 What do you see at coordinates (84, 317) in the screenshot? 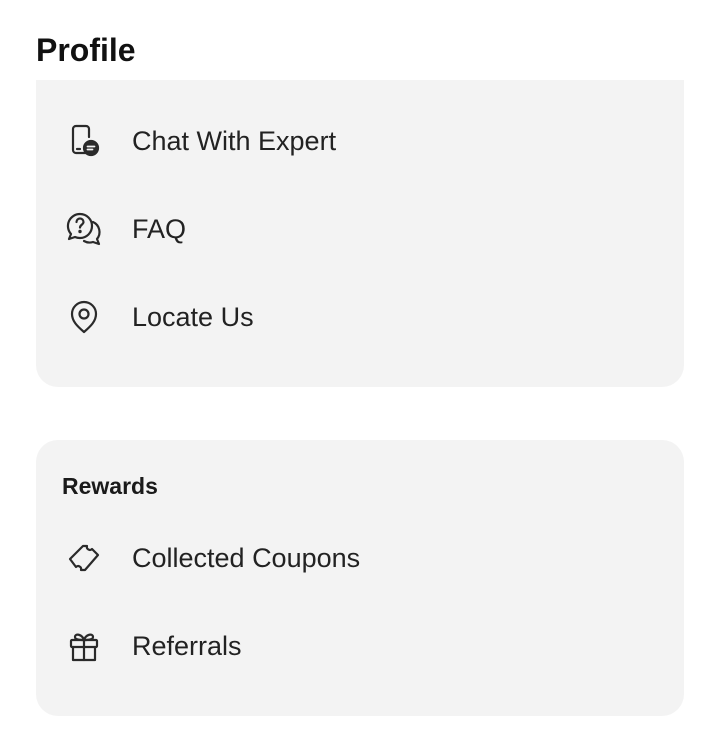
I see `location-pin-icon` at bounding box center [84, 317].